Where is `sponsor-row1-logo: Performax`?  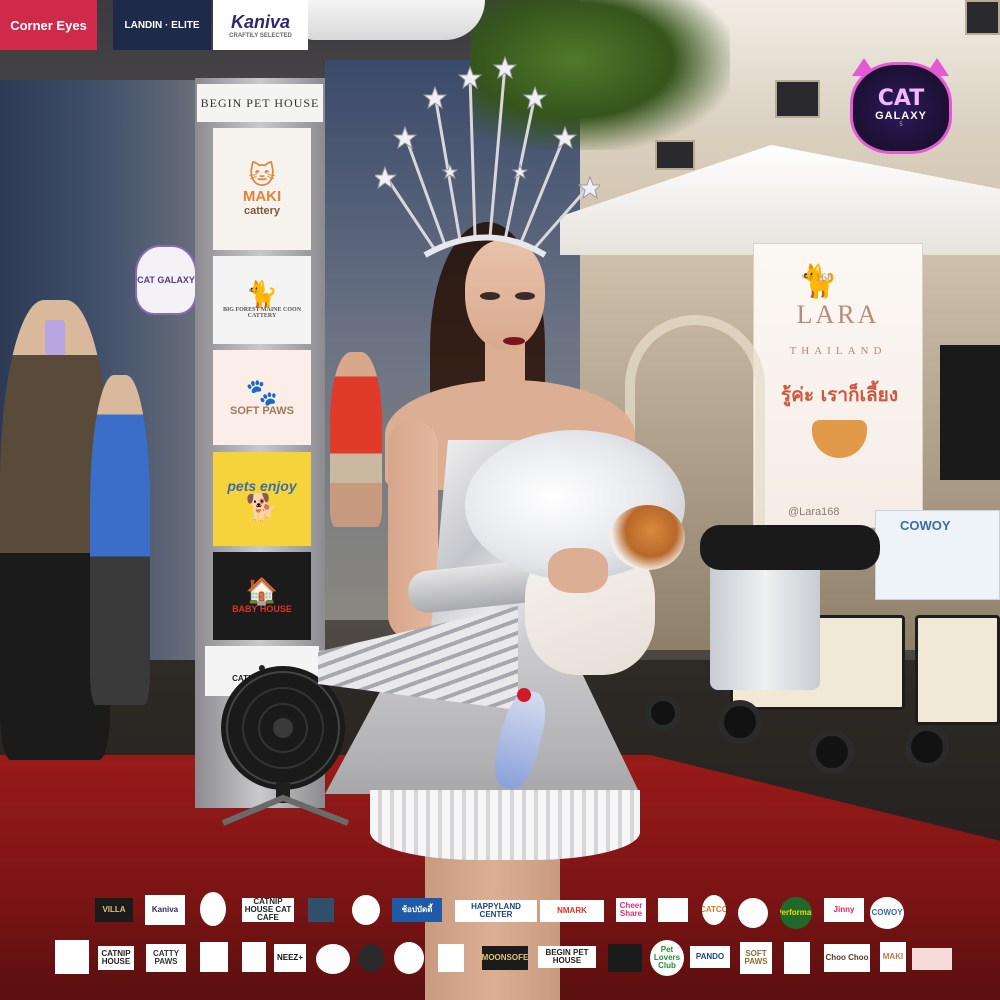 sponsor-row1-logo: Performax is located at coordinates (796, 913).